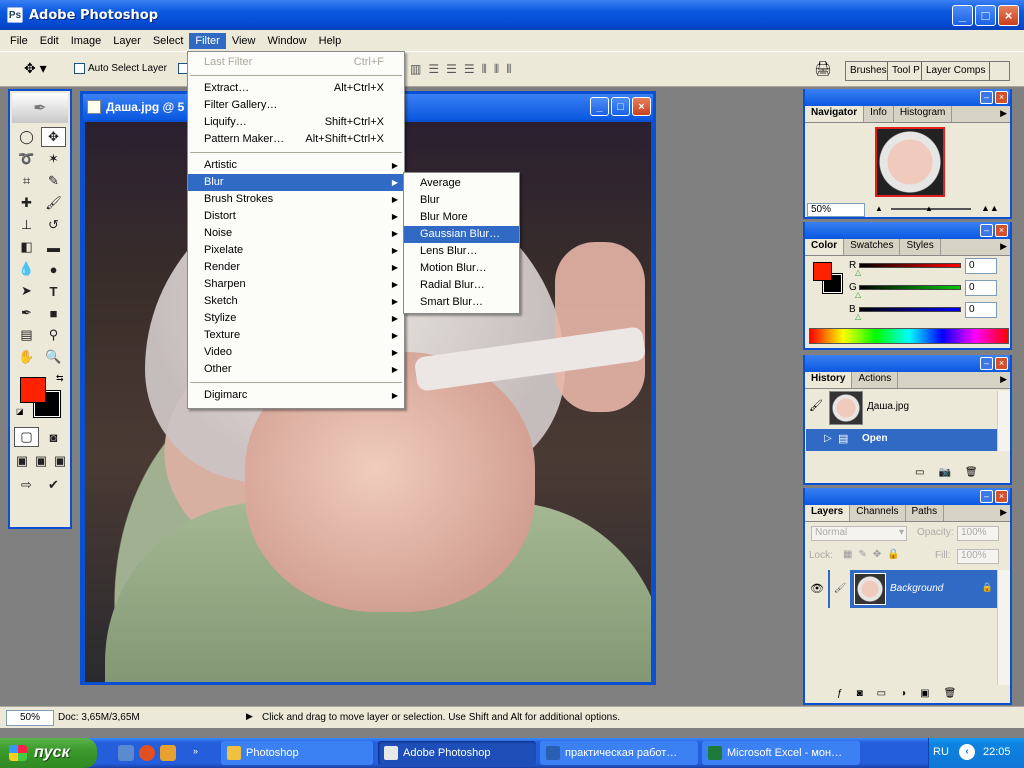 The width and height of the screenshot is (1024, 768). What do you see at coordinates (53, 313) in the screenshot?
I see `shape-tool-icon: ■` at bounding box center [53, 313].